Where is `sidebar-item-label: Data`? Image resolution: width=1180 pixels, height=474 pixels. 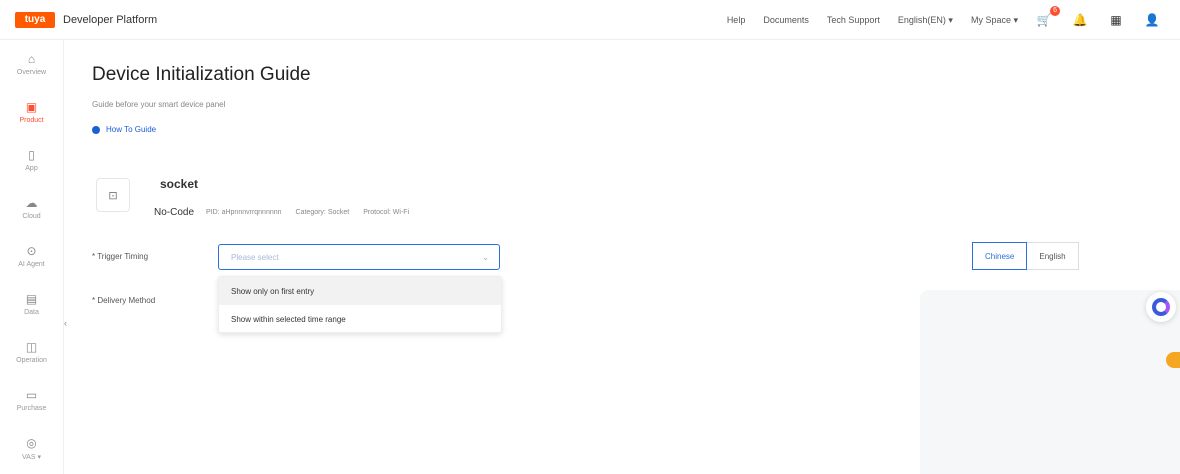 sidebar-item-label: Data is located at coordinates (31, 312).